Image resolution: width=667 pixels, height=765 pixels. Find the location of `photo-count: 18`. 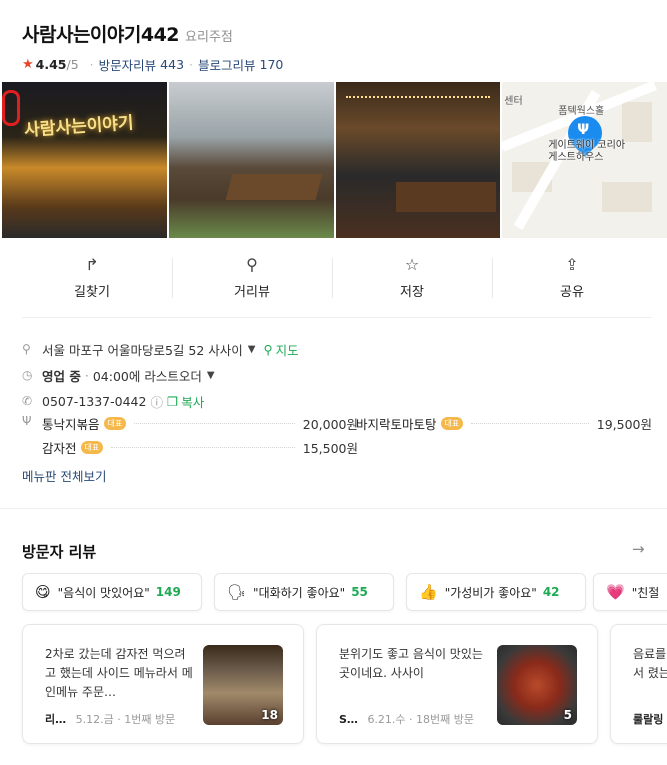

photo-count: 18 is located at coordinates (269, 715).